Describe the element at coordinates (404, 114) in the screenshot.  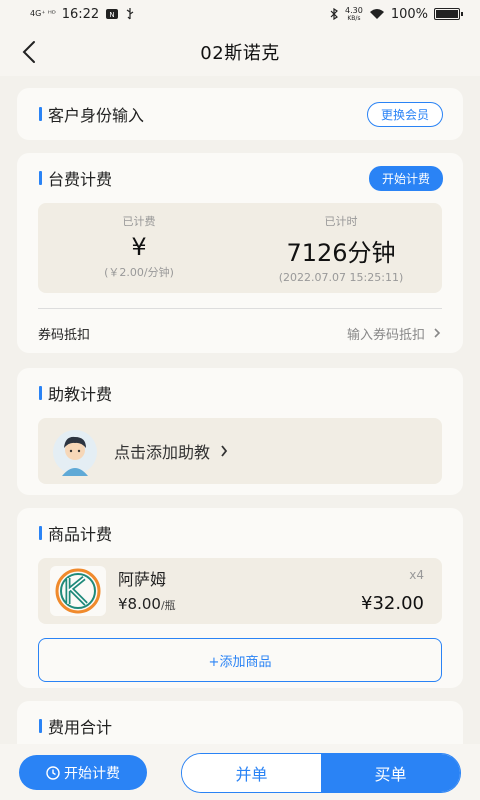
I see `switch-member-button: 更换会员` at that location.